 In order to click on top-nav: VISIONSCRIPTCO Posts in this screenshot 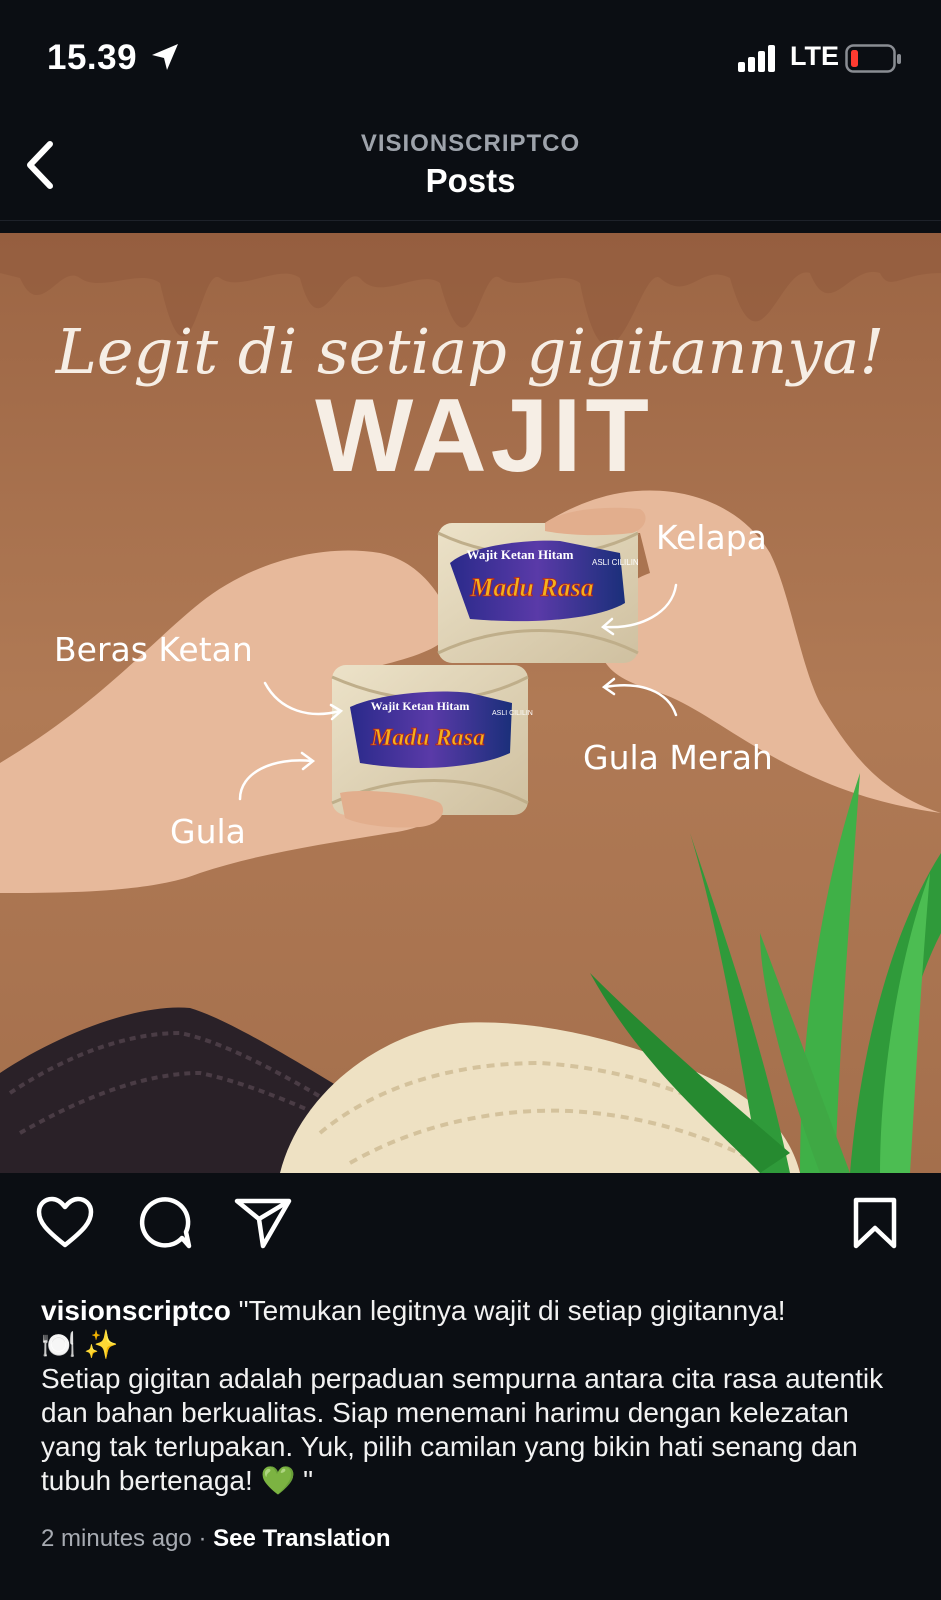, I will do `click(470, 170)`.